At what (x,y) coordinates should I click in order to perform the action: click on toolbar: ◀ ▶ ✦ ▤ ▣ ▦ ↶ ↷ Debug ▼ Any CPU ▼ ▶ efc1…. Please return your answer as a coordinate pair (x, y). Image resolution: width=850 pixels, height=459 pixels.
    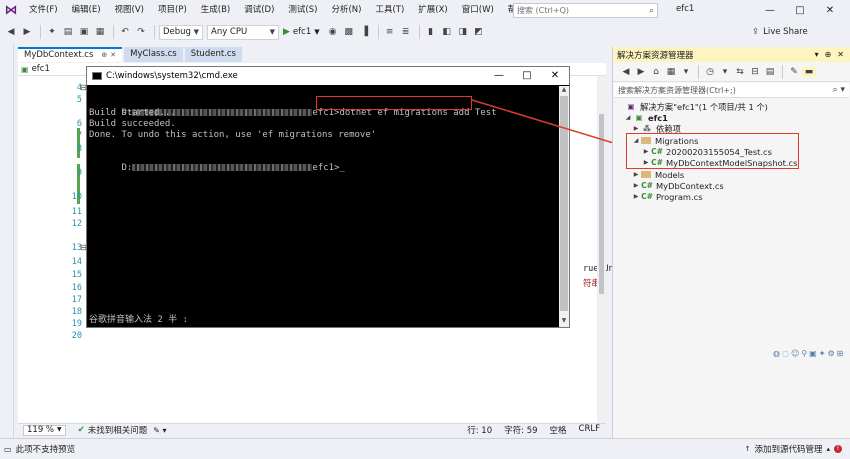
    Looking at the image, I should click on (425, 32).